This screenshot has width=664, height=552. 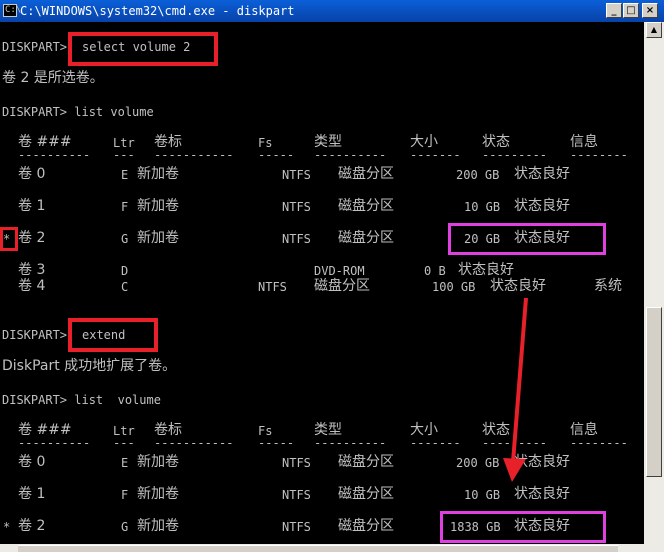 What do you see at coordinates (157, 11) in the screenshot?
I see `window-title: C:\WINDOWS\system32\cmd.exe - diskpart` at bounding box center [157, 11].